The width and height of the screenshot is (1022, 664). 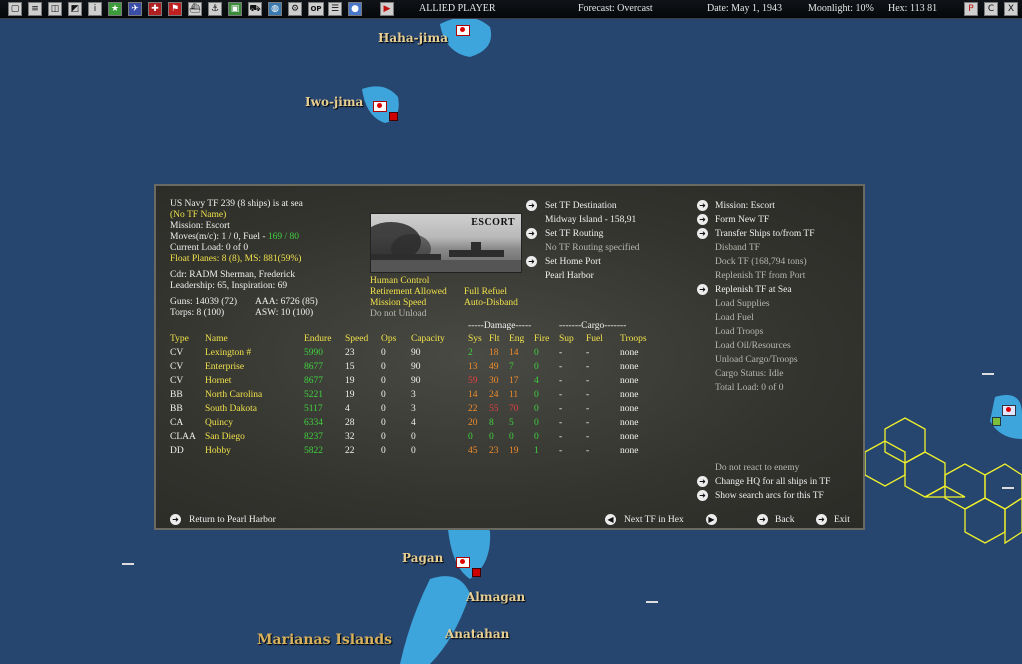 What do you see at coordinates (633, 339) in the screenshot?
I see `col-header-troops: Troops` at bounding box center [633, 339].